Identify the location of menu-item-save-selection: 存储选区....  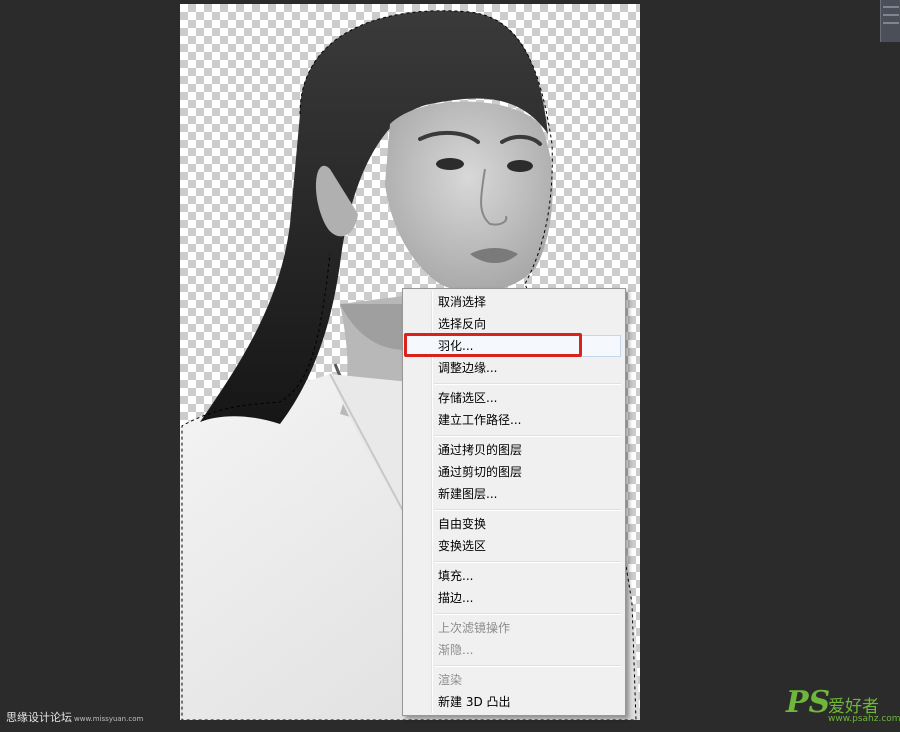
(513, 398).